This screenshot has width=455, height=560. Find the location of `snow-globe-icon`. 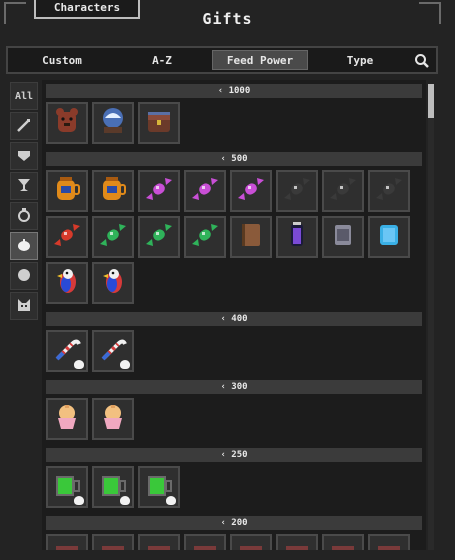

snow-globe-icon is located at coordinates (113, 123).